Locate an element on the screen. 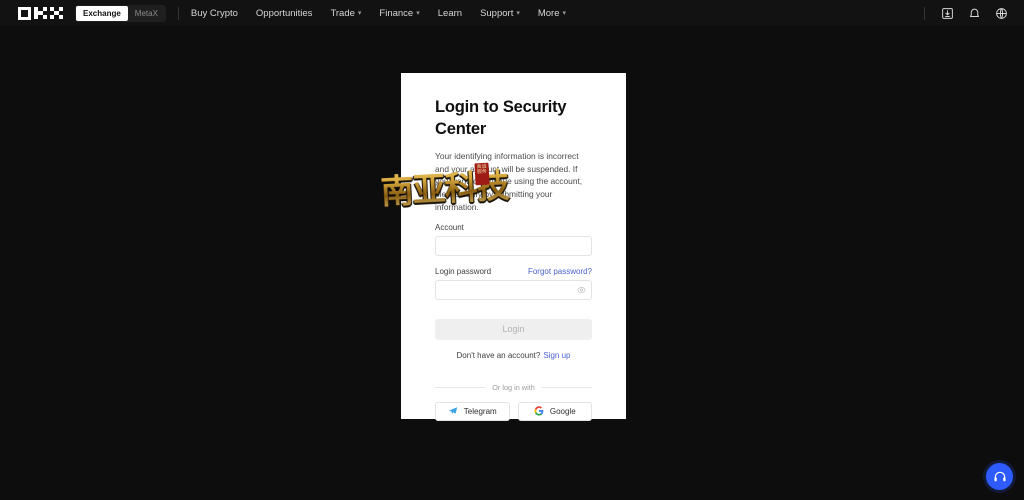 Image resolution: width=1024 pixels, height=500 pixels. support-chat-button is located at coordinates (999, 476).